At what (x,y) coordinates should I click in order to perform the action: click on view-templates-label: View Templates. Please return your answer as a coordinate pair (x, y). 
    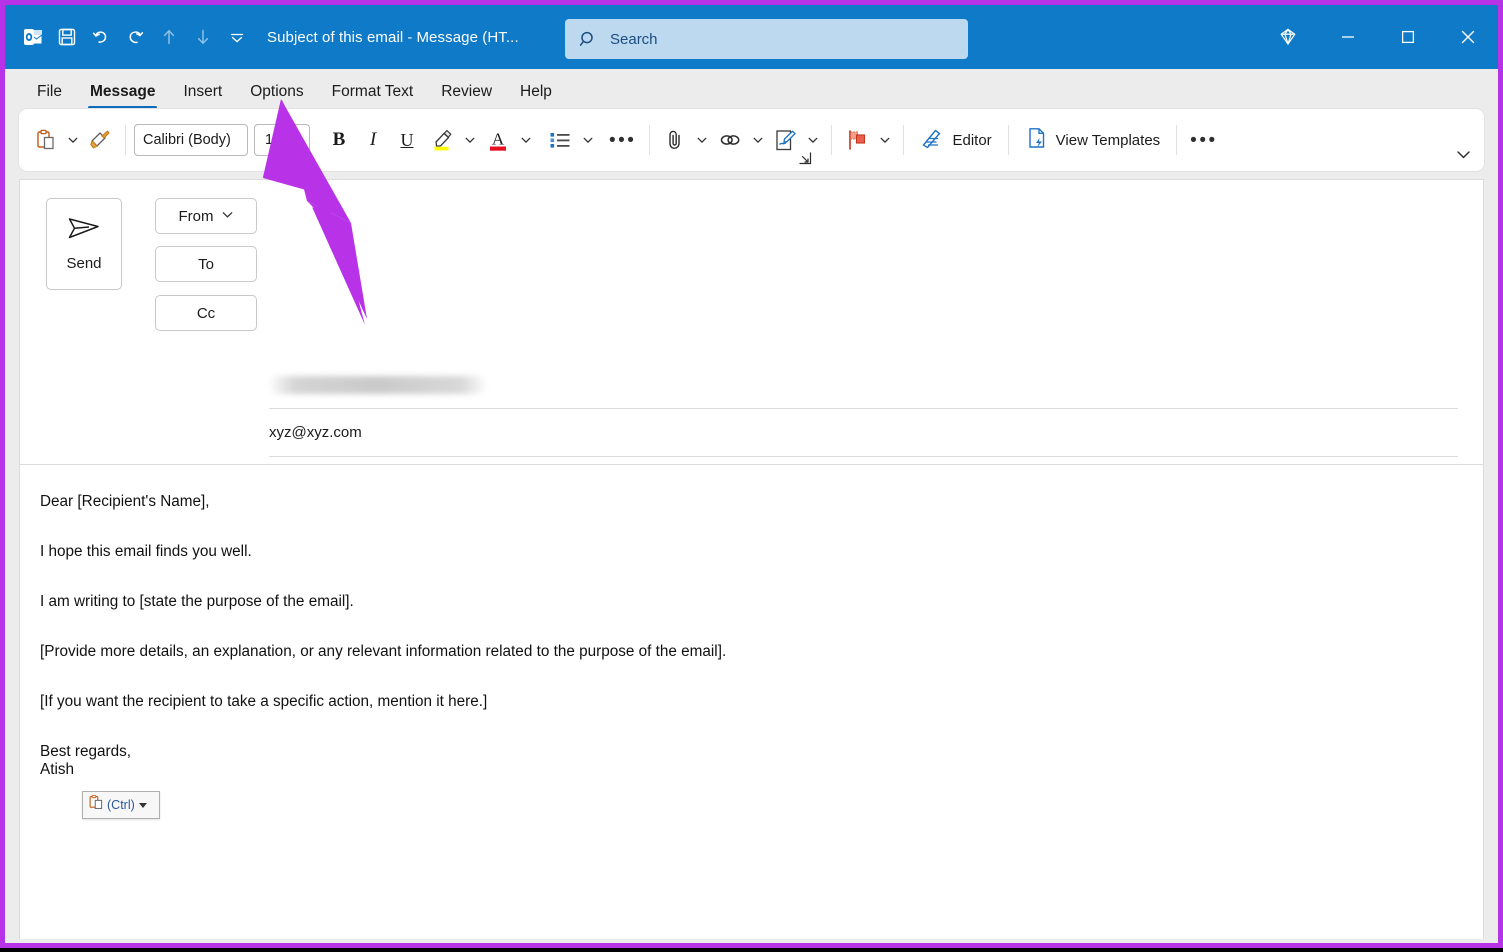
    Looking at the image, I should click on (1108, 140).